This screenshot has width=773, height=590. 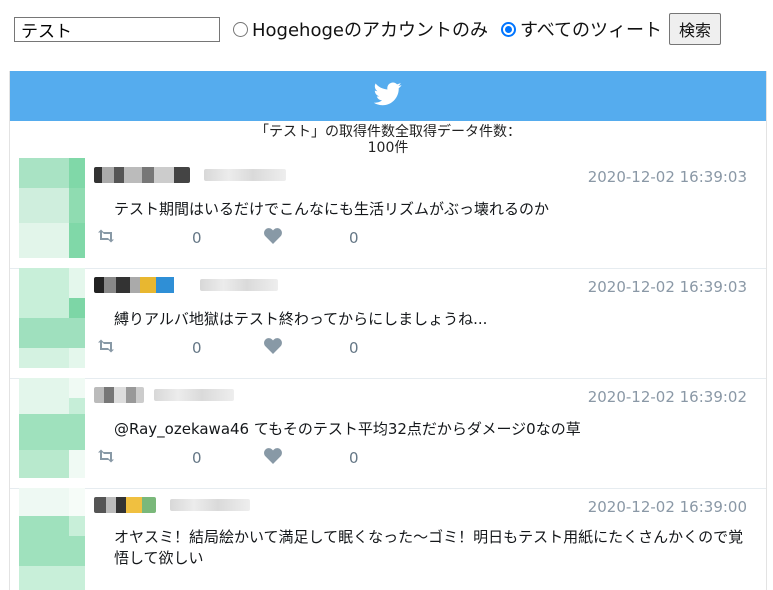 I want to click on search-form: Hogehogeのアカウントのみ すべてのツィート 検索, so click(x=393, y=29).